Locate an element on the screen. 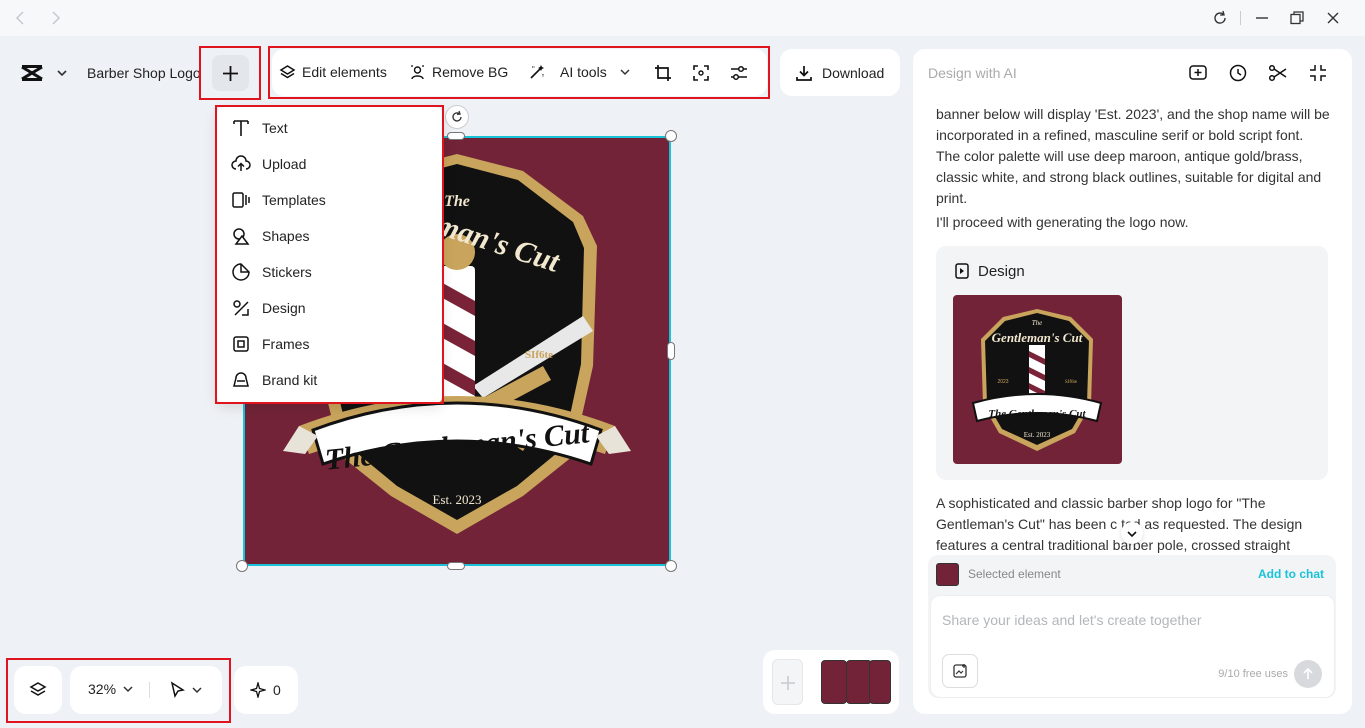 This screenshot has width=1365, height=728. close-icon is located at coordinates (1333, 18).